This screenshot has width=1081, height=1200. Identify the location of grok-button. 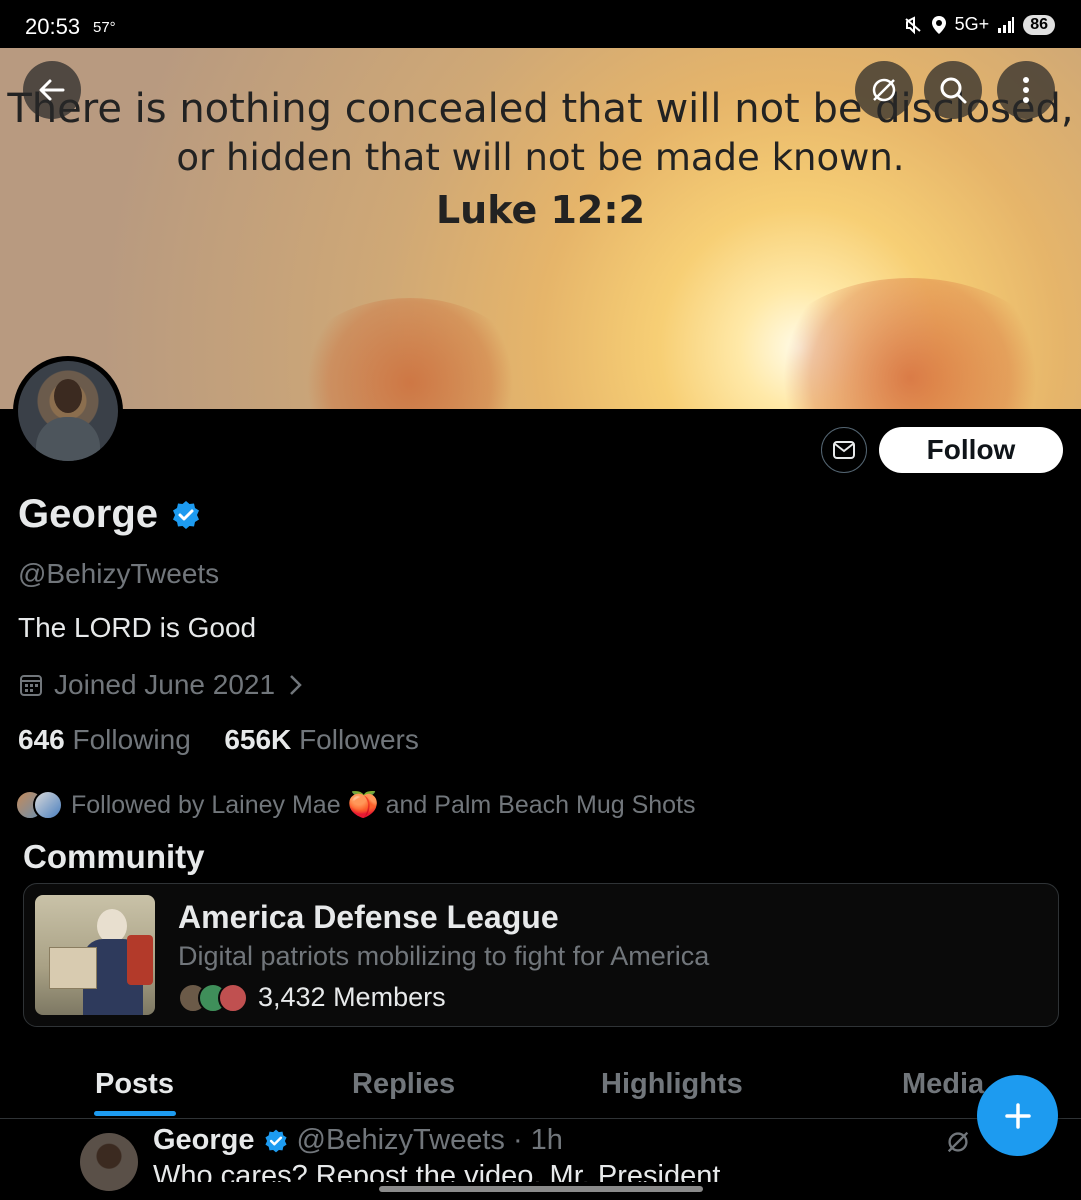
(884, 90).